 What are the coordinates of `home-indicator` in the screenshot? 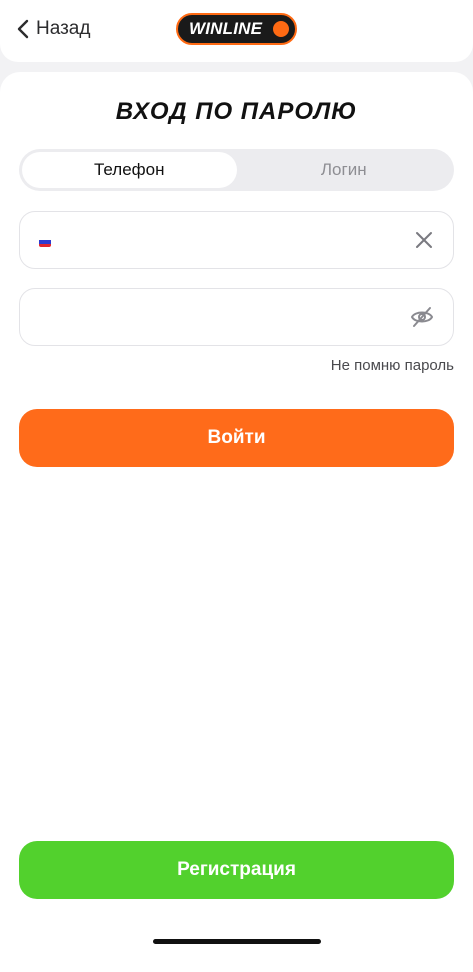 It's located at (237, 941).